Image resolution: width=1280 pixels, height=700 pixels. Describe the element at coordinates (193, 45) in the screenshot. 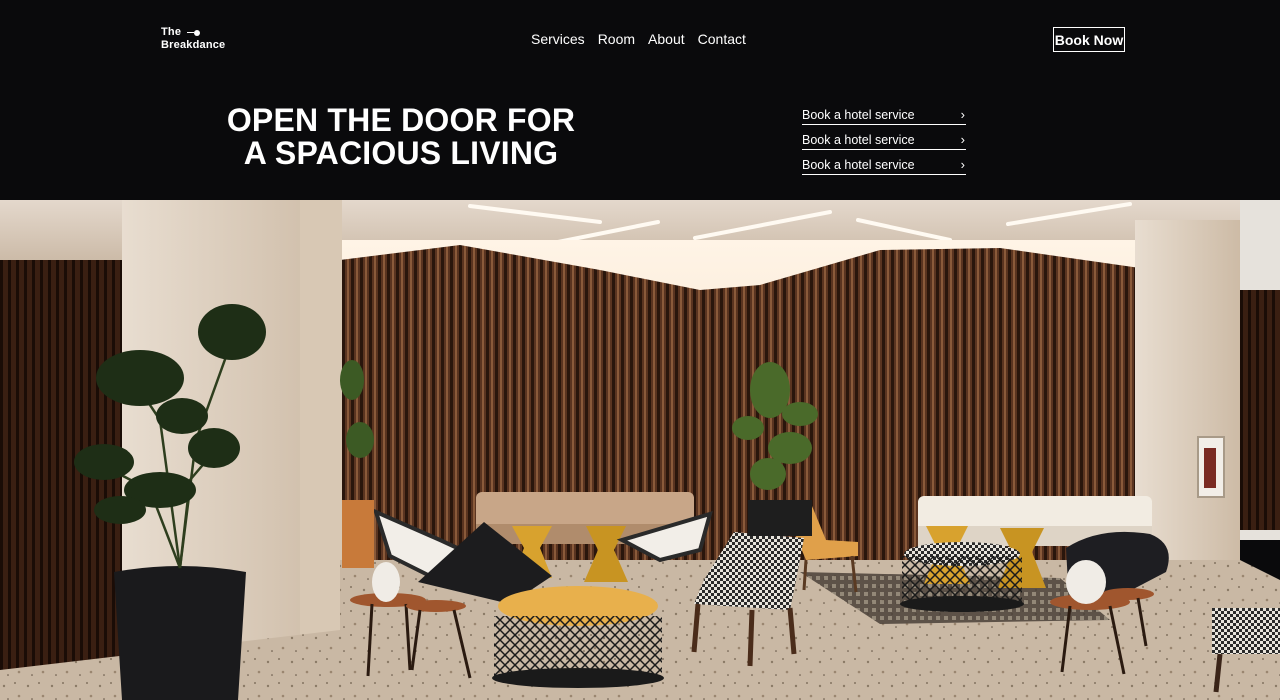

I see `logo-text-line2: Breakdance` at that location.